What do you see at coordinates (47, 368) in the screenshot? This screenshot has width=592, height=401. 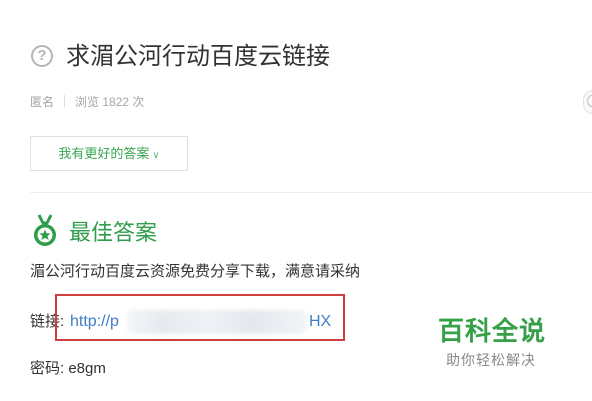 I see `password-label: 密码:` at bounding box center [47, 368].